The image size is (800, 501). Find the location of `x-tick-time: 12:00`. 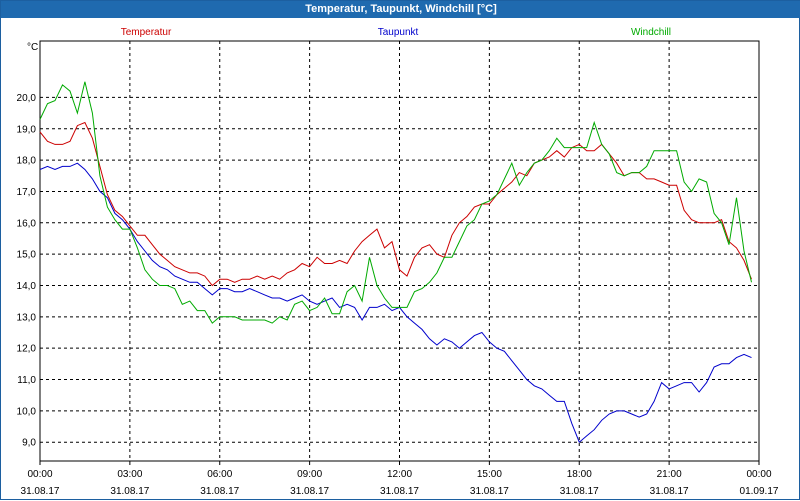

x-tick-time: 12:00 is located at coordinates (399, 474).